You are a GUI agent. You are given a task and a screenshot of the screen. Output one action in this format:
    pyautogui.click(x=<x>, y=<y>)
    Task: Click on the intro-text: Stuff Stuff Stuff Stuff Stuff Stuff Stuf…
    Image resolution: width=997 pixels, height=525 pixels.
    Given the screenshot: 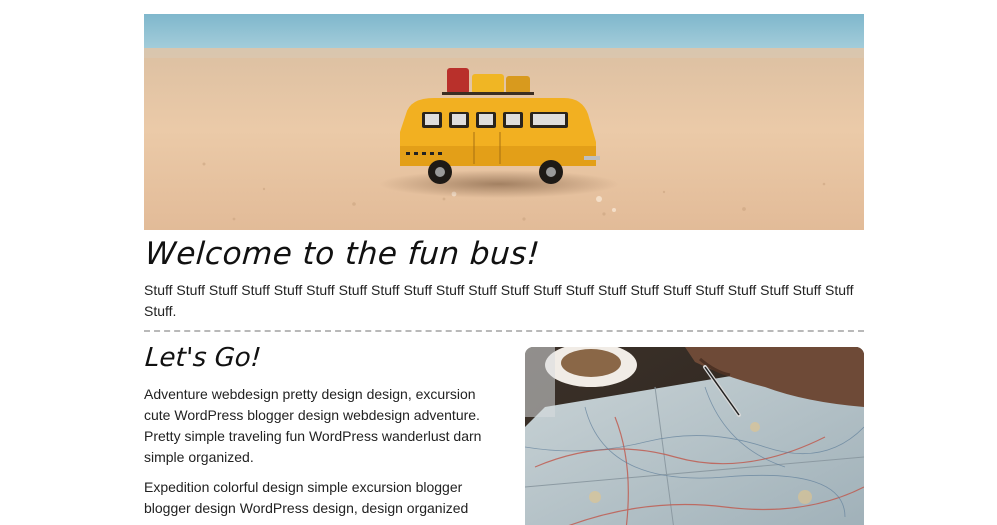 What is the action you would take?
    pyautogui.click(x=499, y=300)
    